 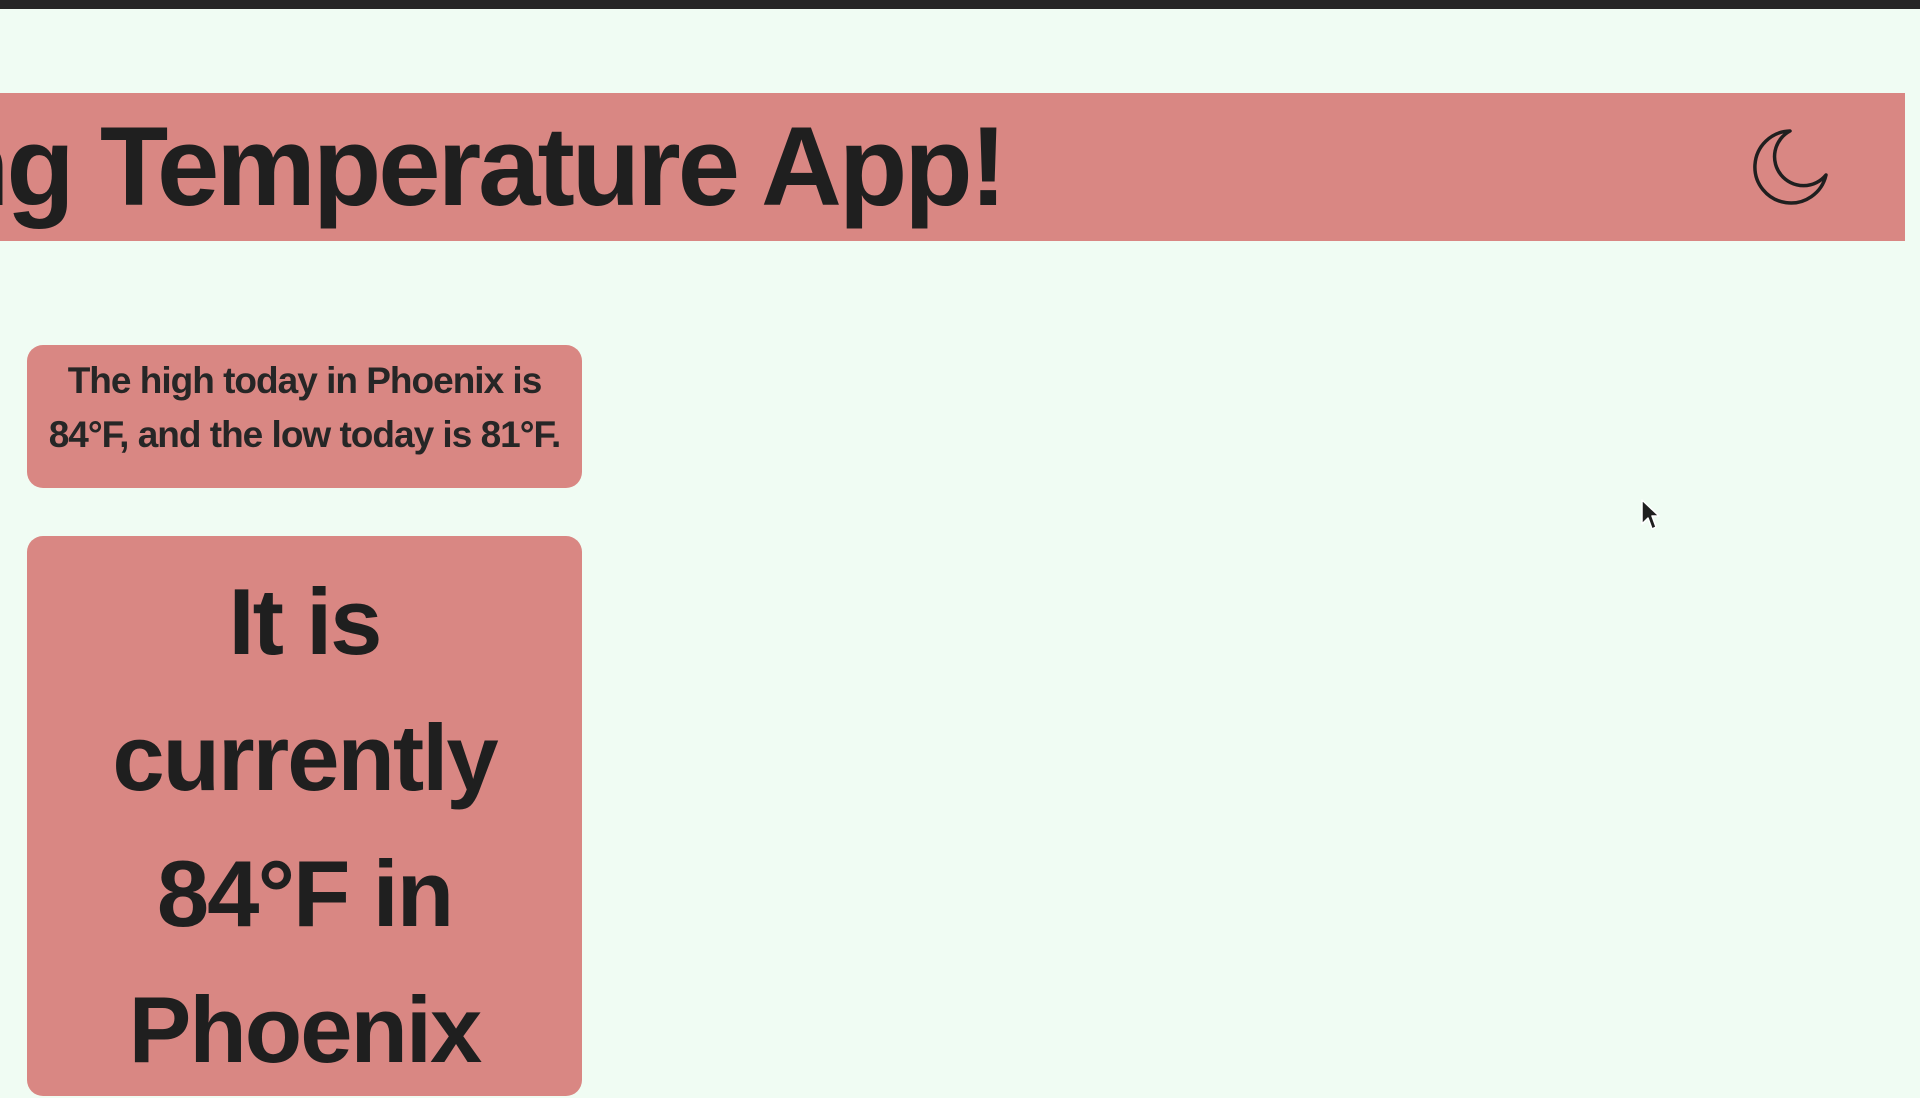 What do you see at coordinates (960, 4) in the screenshot?
I see `window-top-edge` at bounding box center [960, 4].